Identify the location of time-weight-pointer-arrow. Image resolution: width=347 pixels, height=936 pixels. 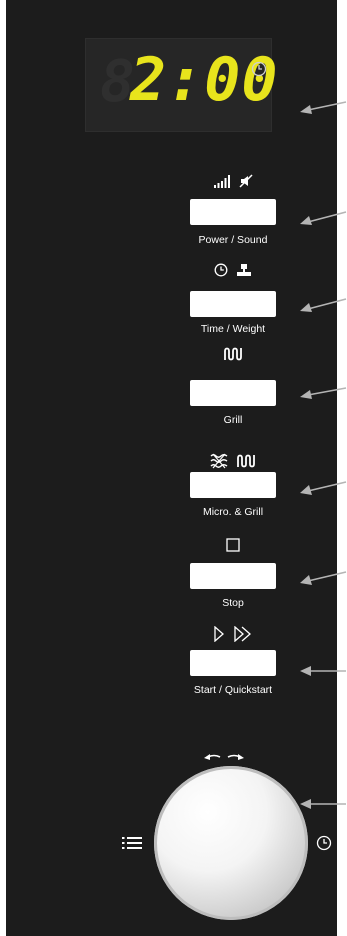
(323, 305).